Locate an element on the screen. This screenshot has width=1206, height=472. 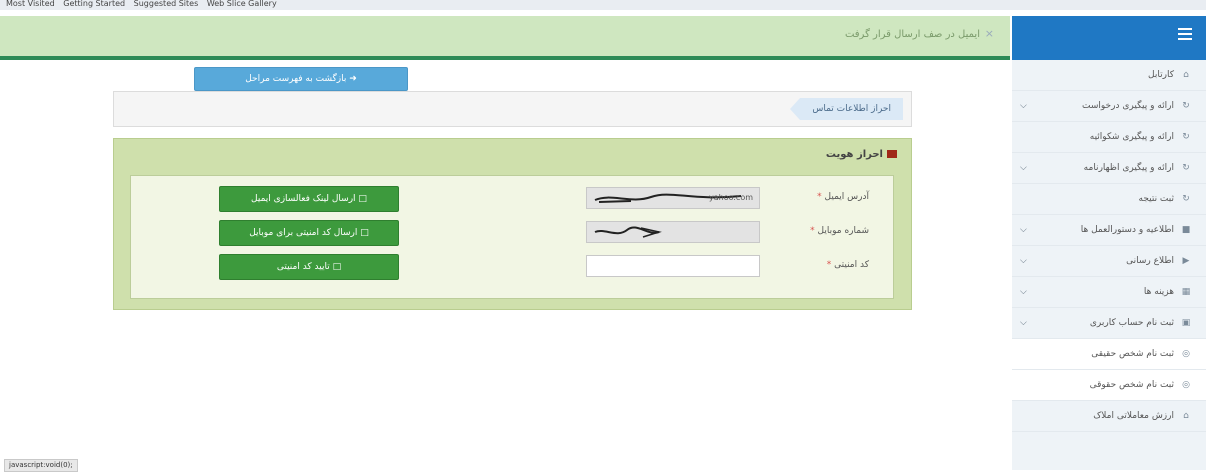
back-to-steps-button: ➜ بازگشت به فهرست مراحل is located at coordinates (301, 79).